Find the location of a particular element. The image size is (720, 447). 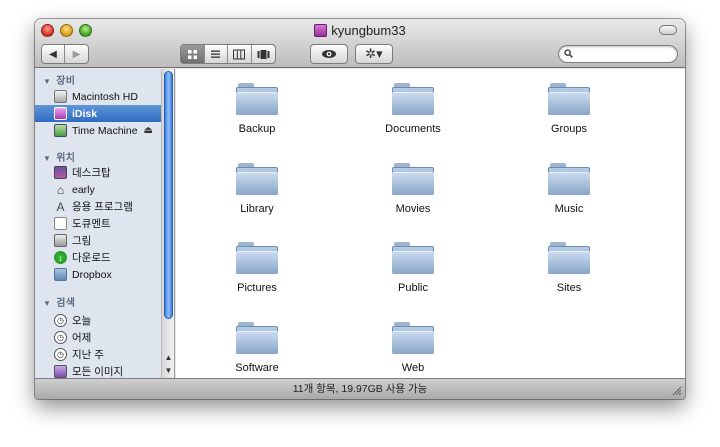

quick-look-button is located at coordinates (329, 54).